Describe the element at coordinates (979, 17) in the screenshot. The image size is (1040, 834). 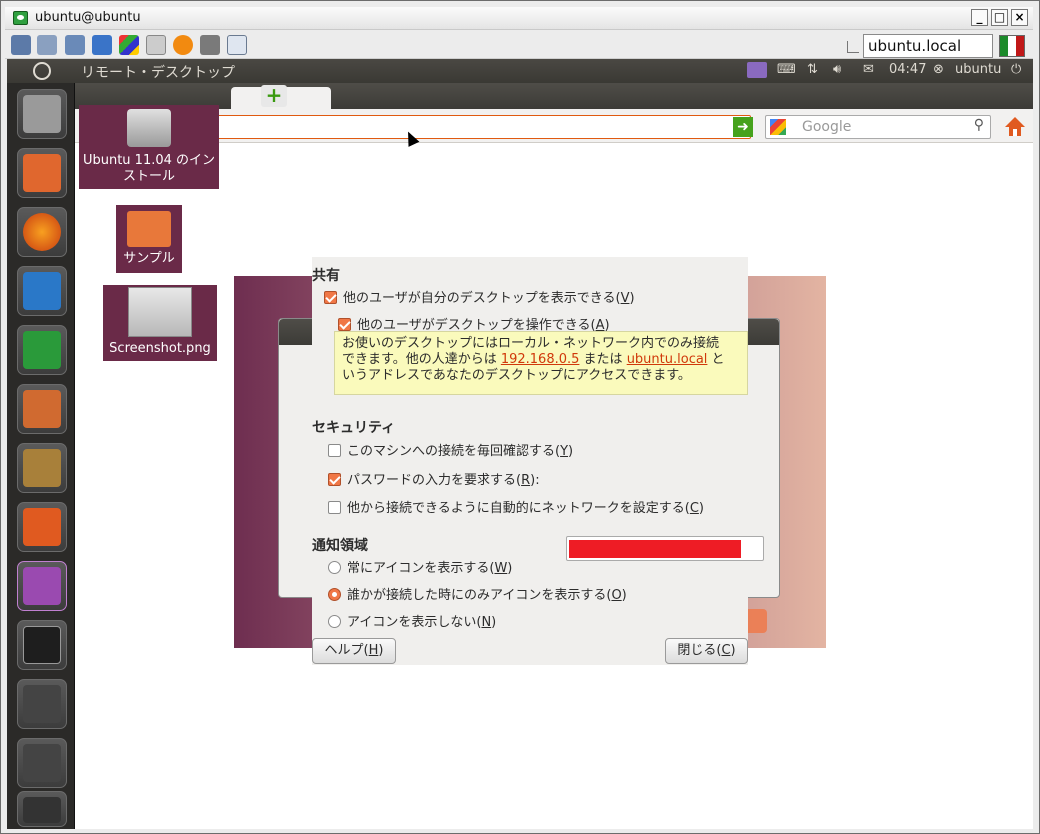
I see `minimize-button: _` at that location.